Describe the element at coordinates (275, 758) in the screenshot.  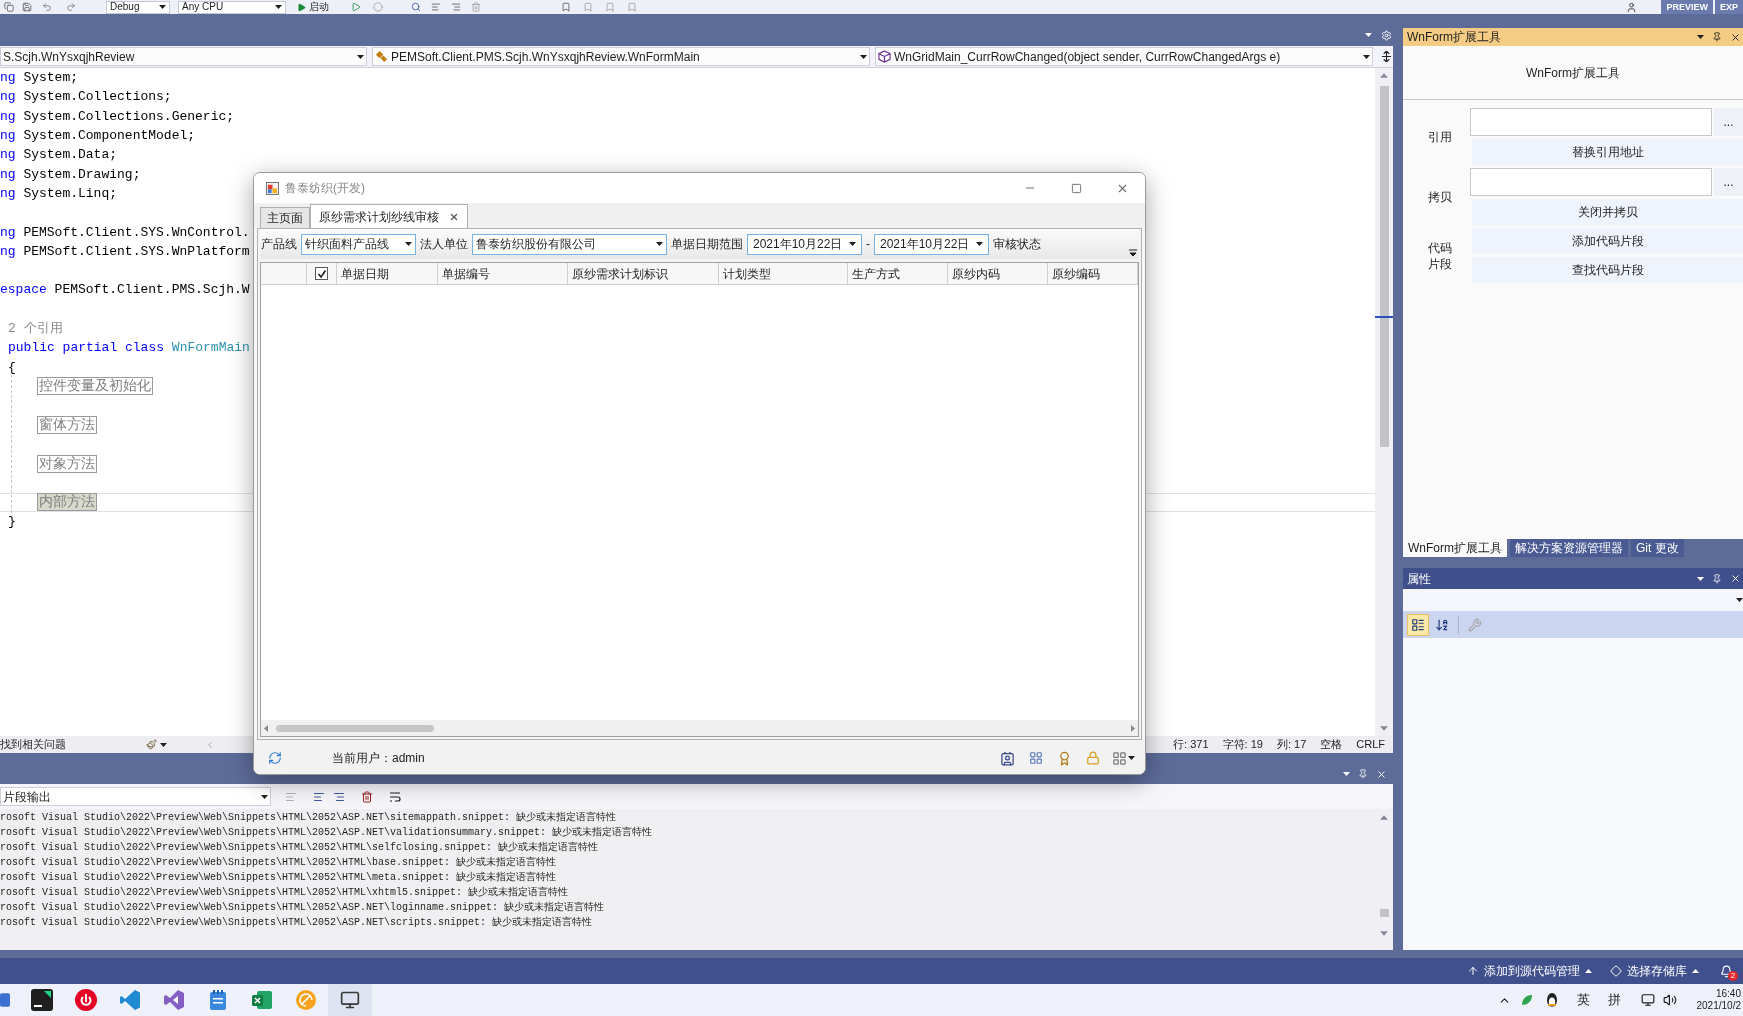
I see `refresh-icon` at that location.